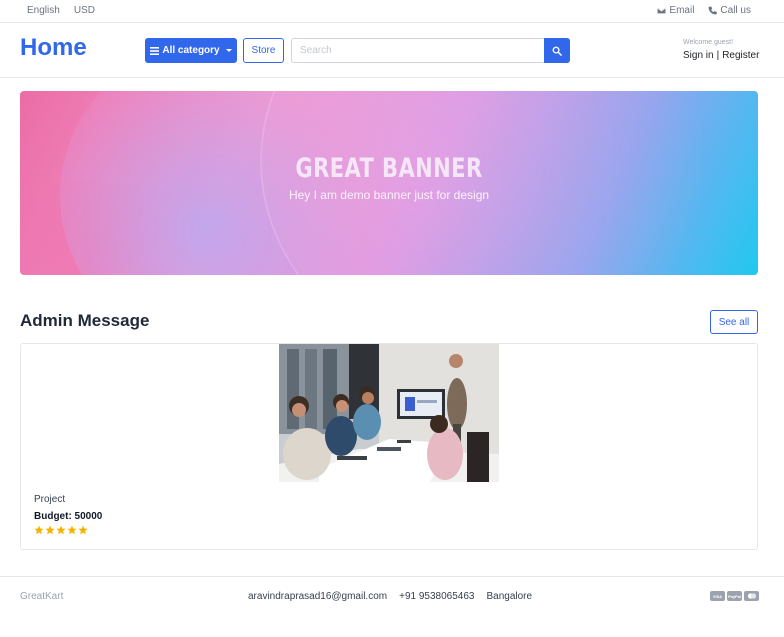 The width and height of the screenshot is (784, 637). What do you see at coordinates (392, 11) in the screenshot?
I see `top-bar: English USD Email Call us` at bounding box center [392, 11].